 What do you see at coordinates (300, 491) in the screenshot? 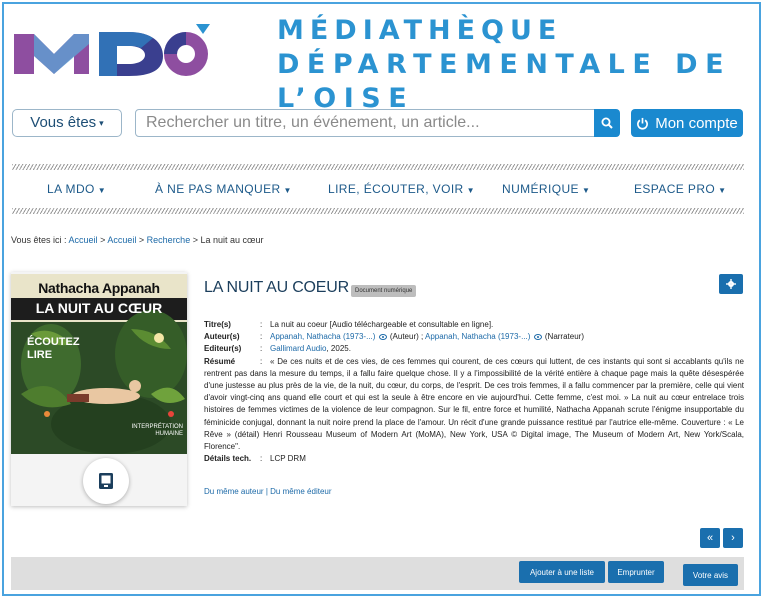
I see `same-publisher-link: Du même éditeur` at bounding box center [300, 491].